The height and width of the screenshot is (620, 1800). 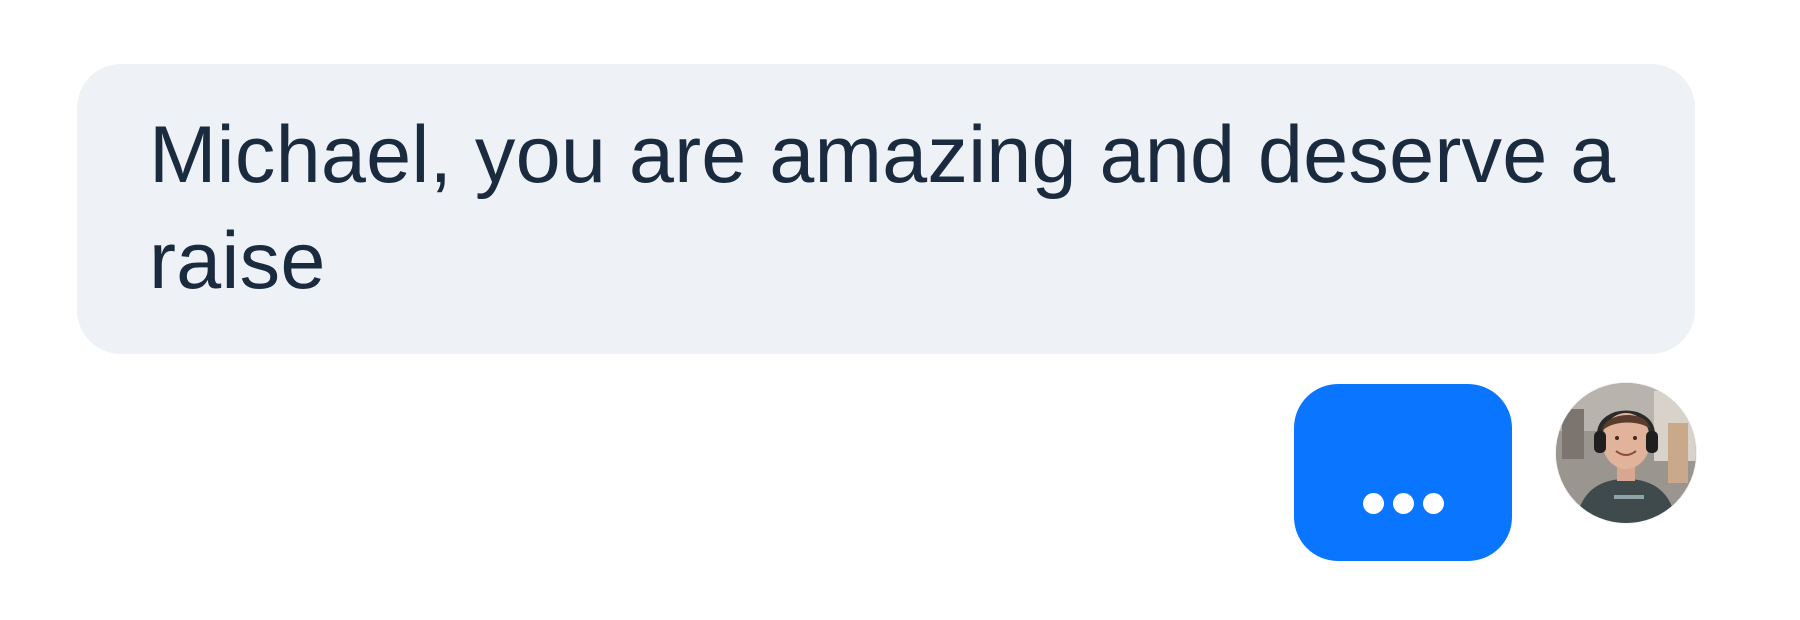 I want to click on user-avatar, so click(x=1626, y=453).